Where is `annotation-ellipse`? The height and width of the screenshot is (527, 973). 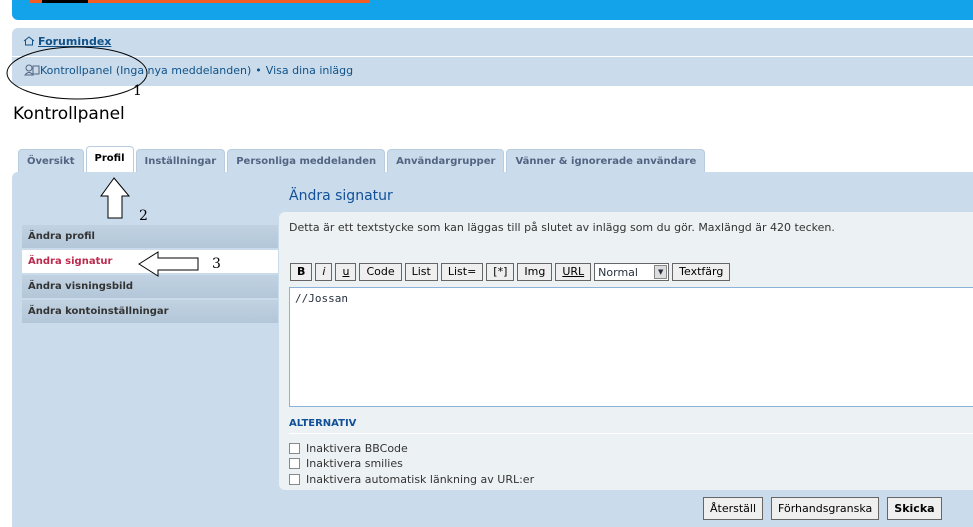
annotation-ellipse is located at coordinates (77, 73).